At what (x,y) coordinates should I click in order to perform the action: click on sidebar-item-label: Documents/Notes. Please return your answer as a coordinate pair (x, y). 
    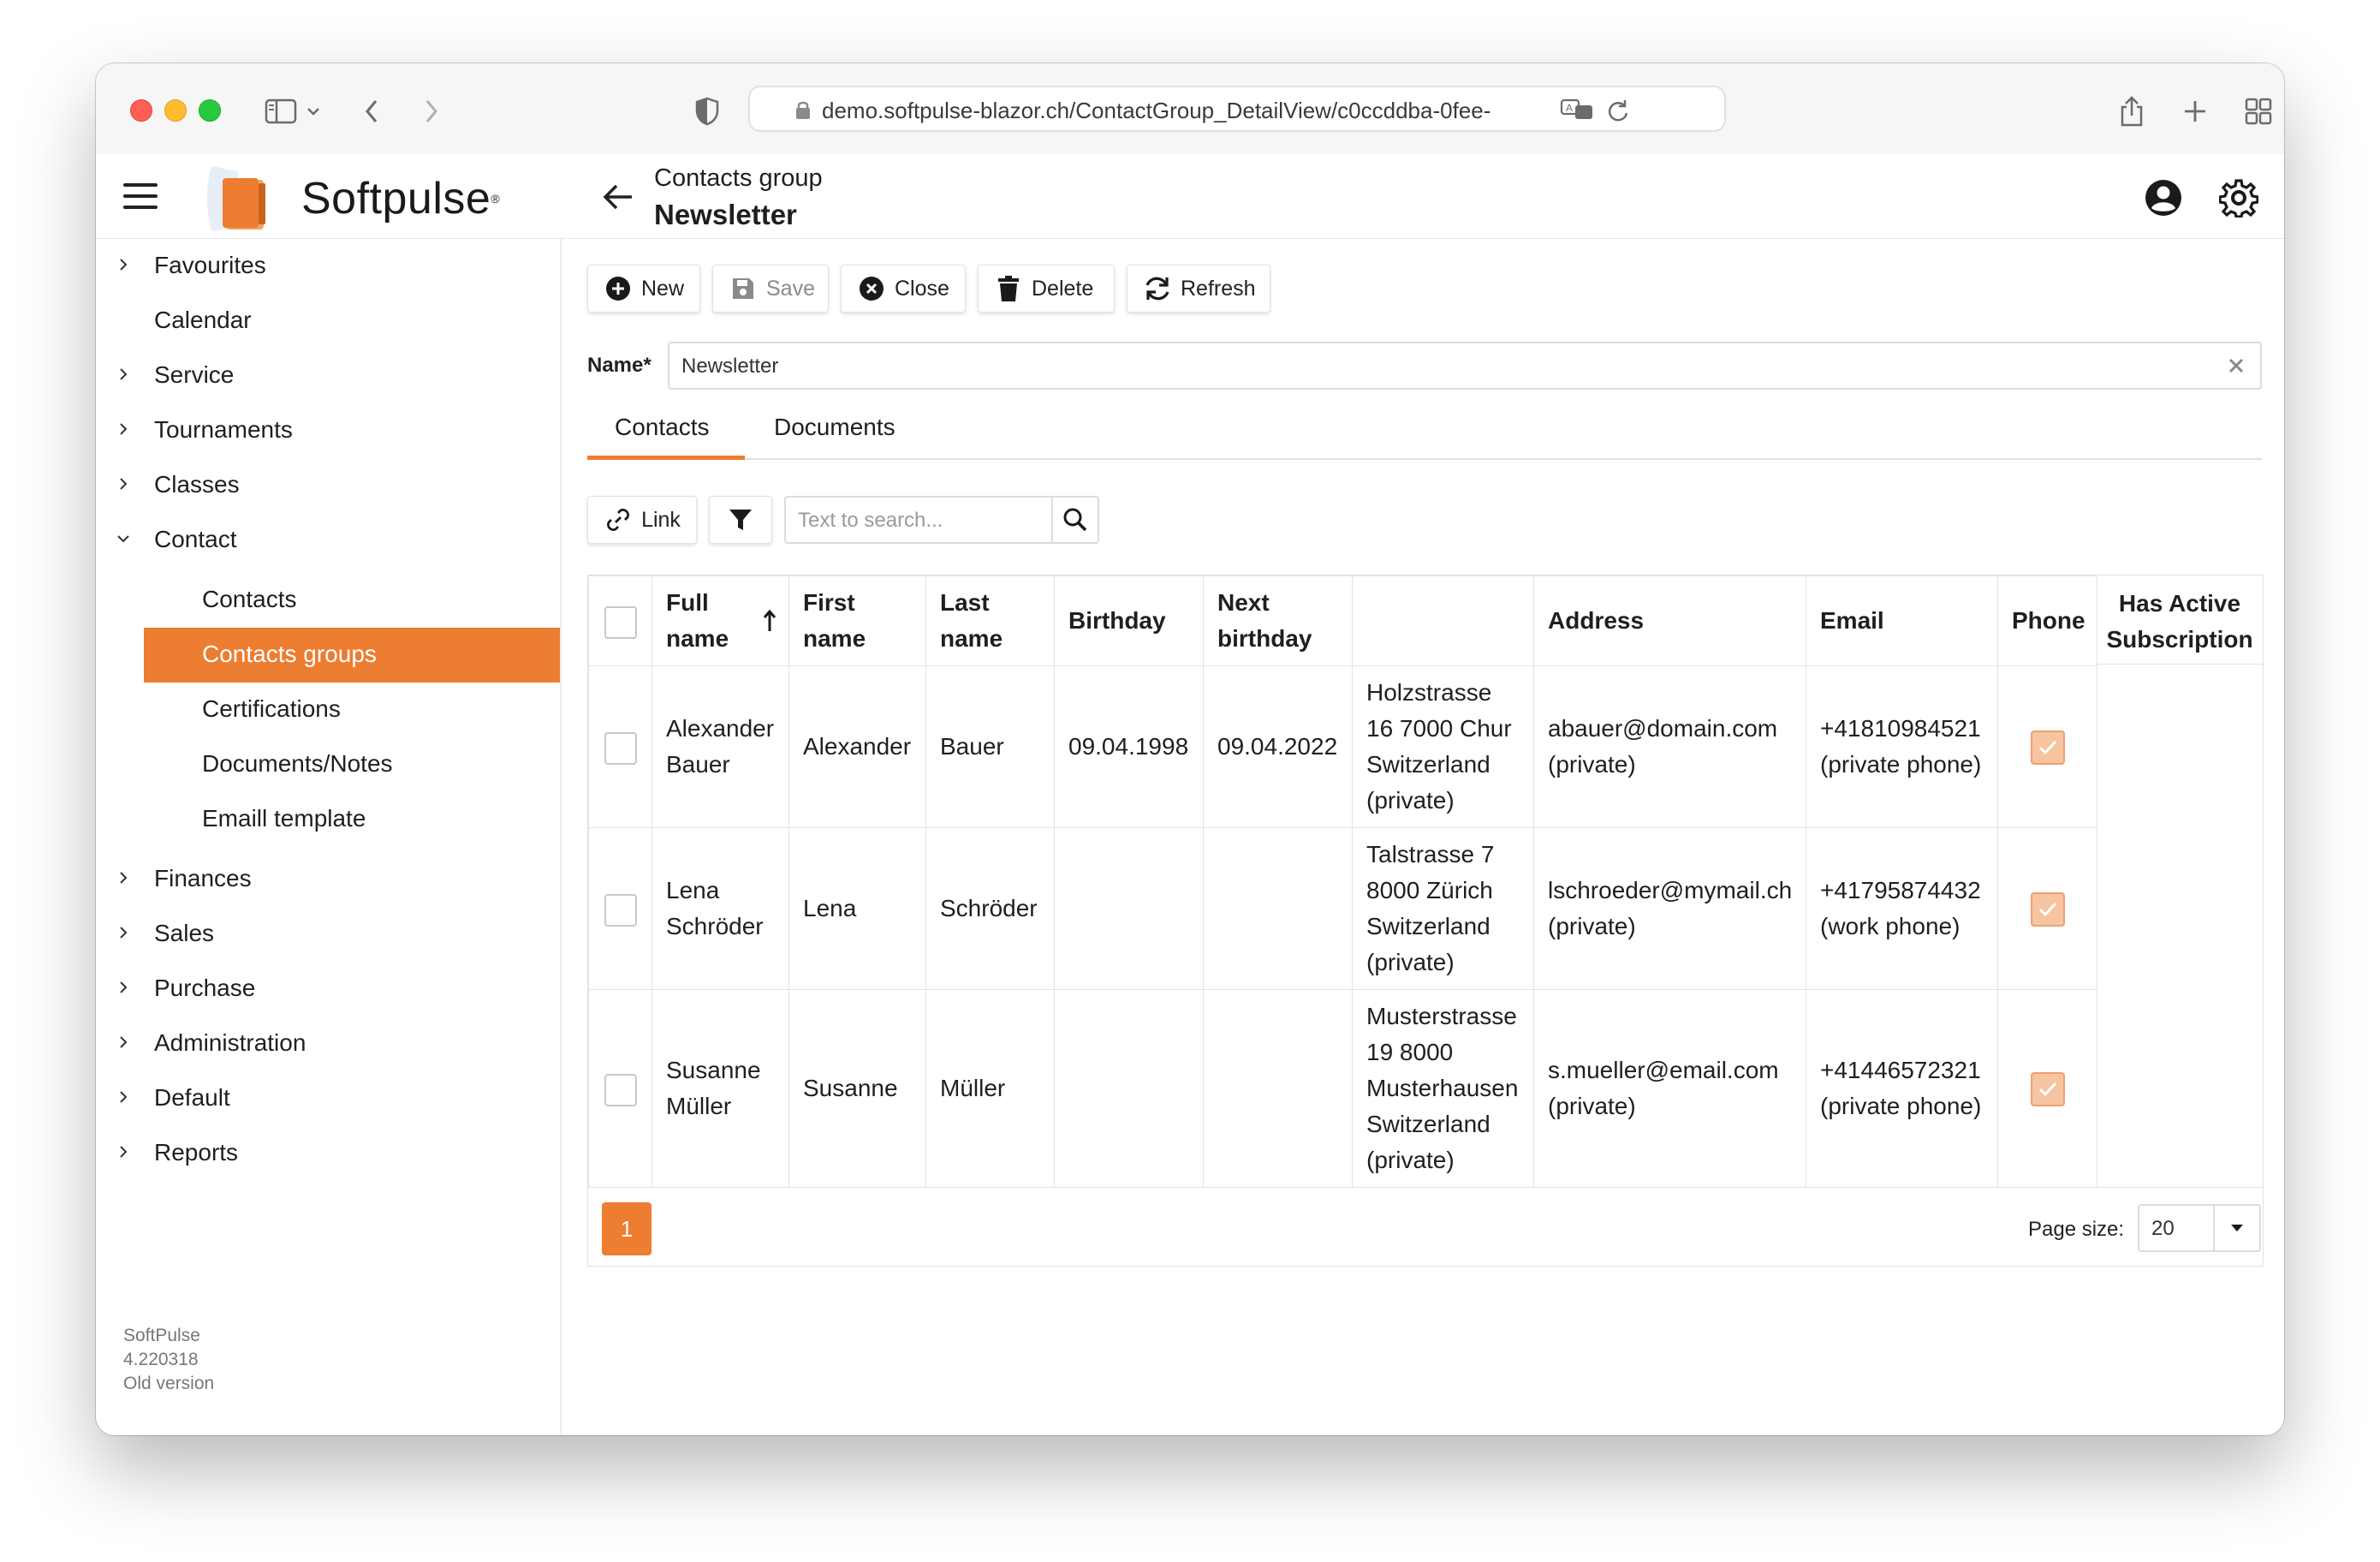
    Looking at the image, I should click on (297, 764).